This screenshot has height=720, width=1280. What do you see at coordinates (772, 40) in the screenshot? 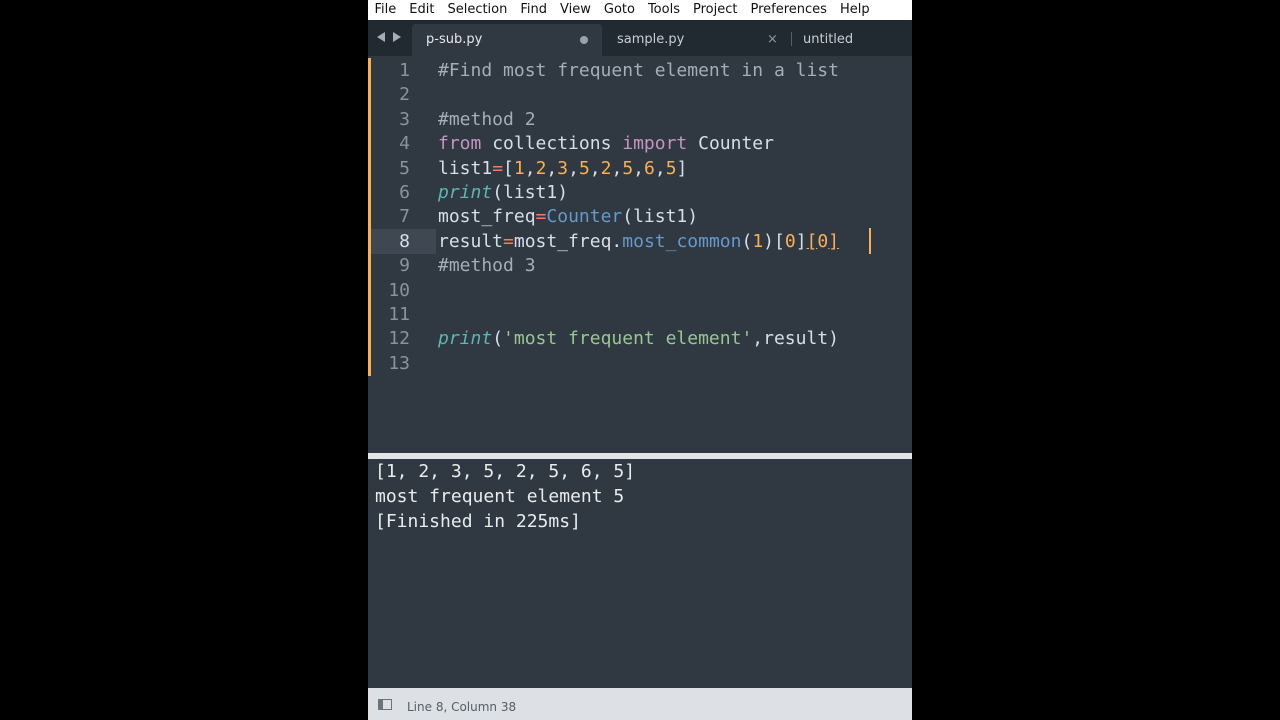
I see `close-icon: ×` at bounding box center [772, 40].